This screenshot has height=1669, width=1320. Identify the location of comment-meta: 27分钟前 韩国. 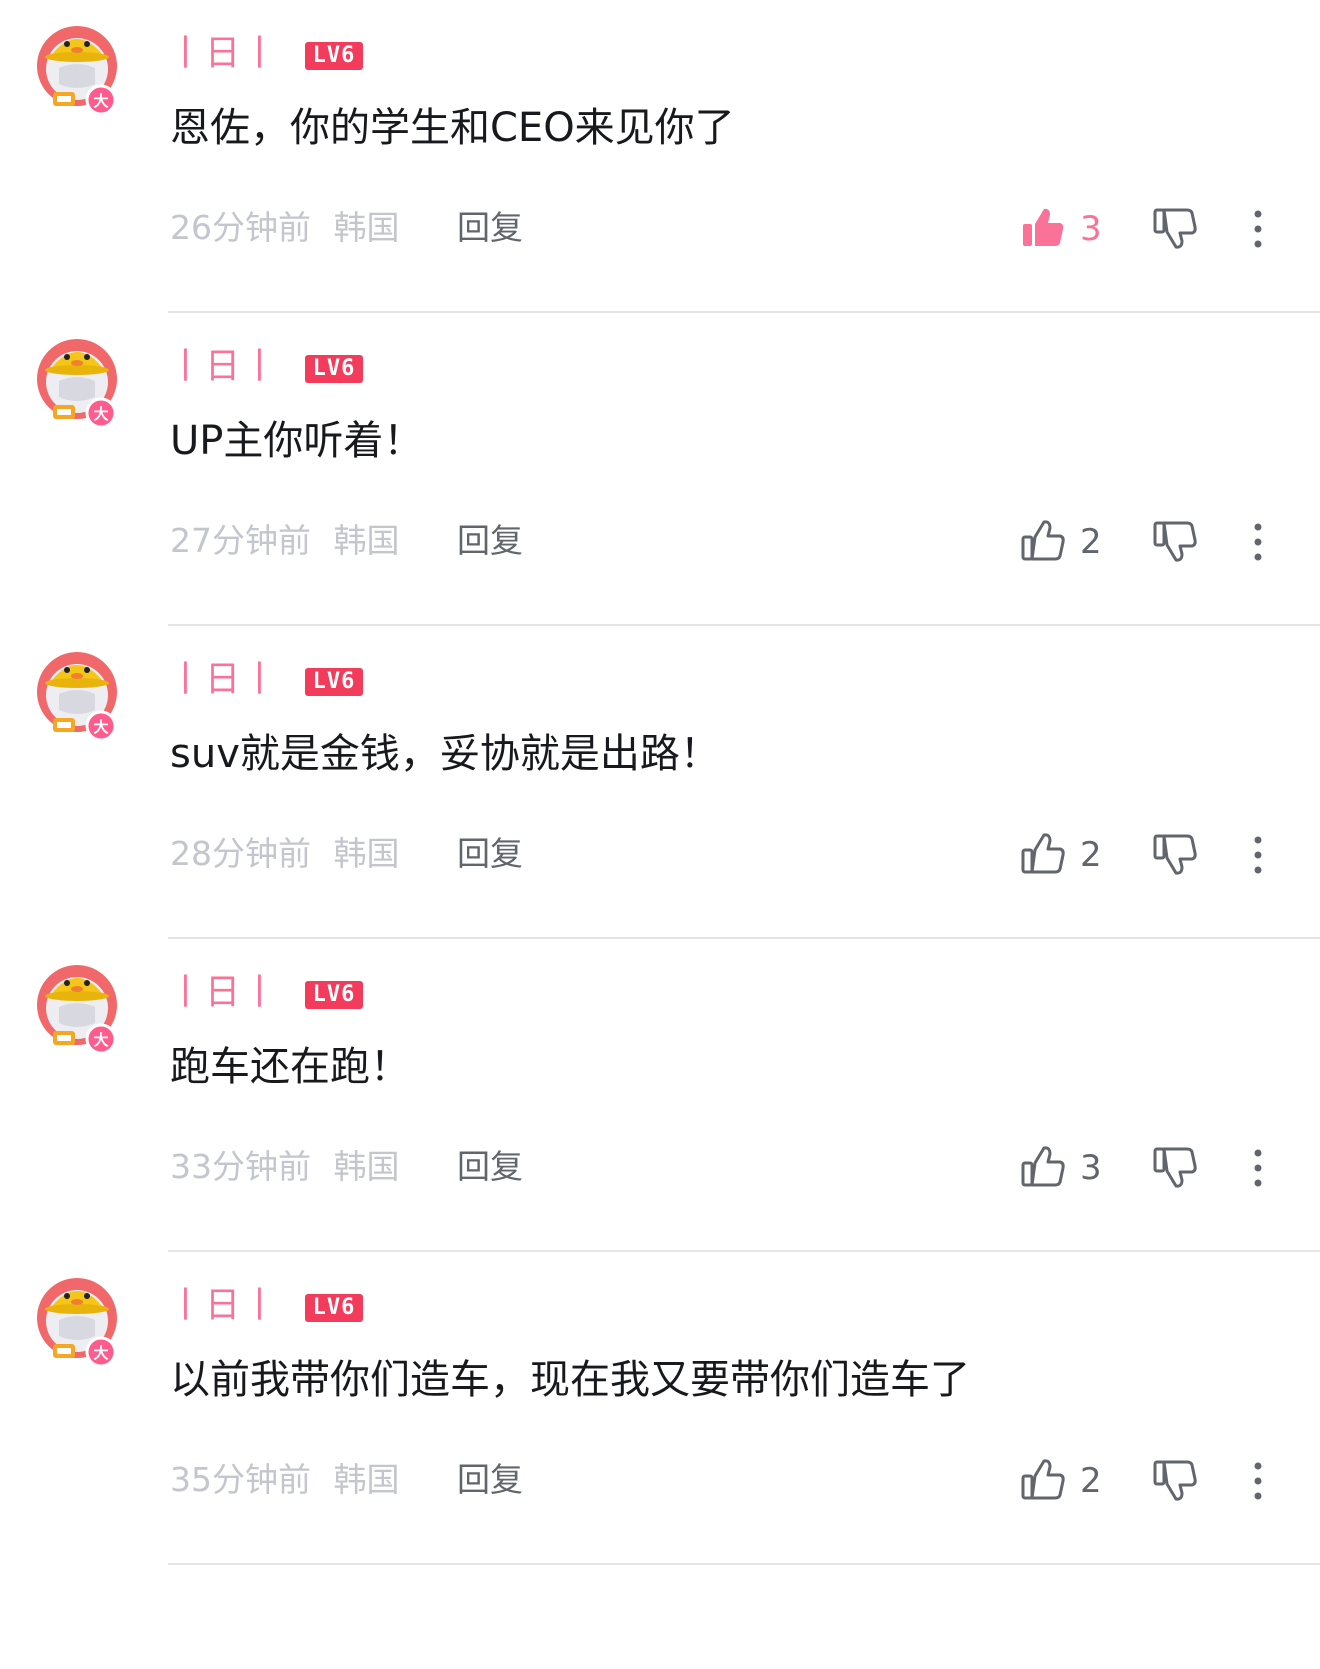
(285, 541).